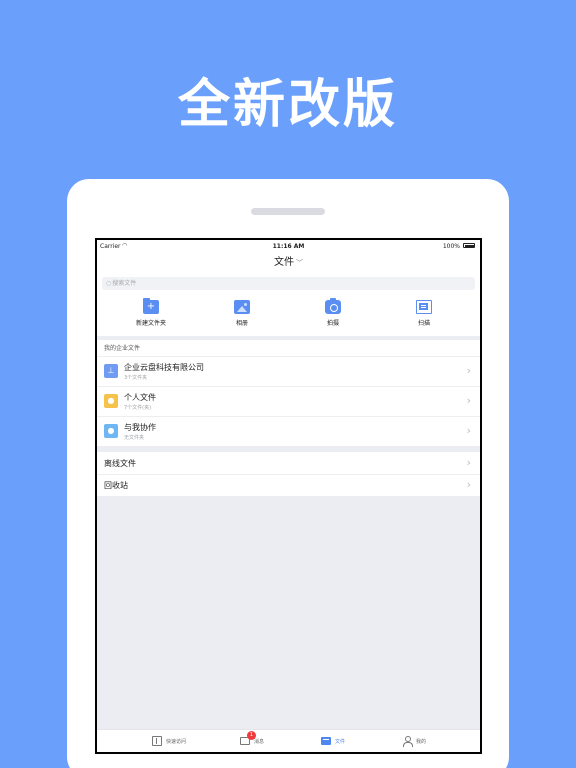 The image size is (576, 768). I want to click on list-item-title: 企业云盘科技有限公司, so click(164, 367).